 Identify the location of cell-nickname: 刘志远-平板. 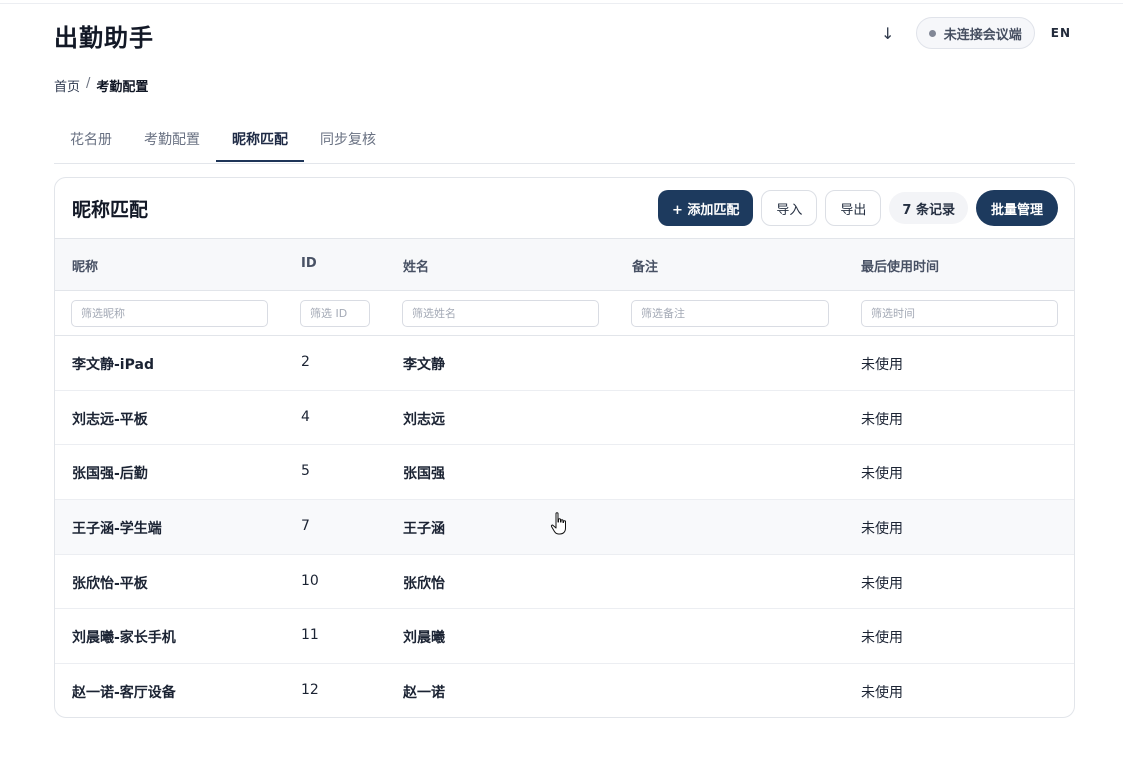
(110, 419).